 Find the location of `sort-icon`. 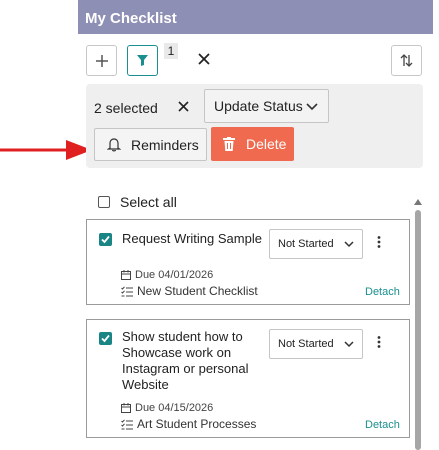

sort-icon is located at coordinates (406, 60).